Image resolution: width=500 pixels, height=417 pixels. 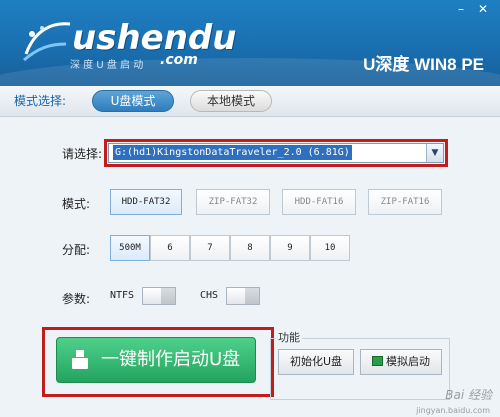 I want to click on alloc-label: 分配:, so click(x=76, y=250).